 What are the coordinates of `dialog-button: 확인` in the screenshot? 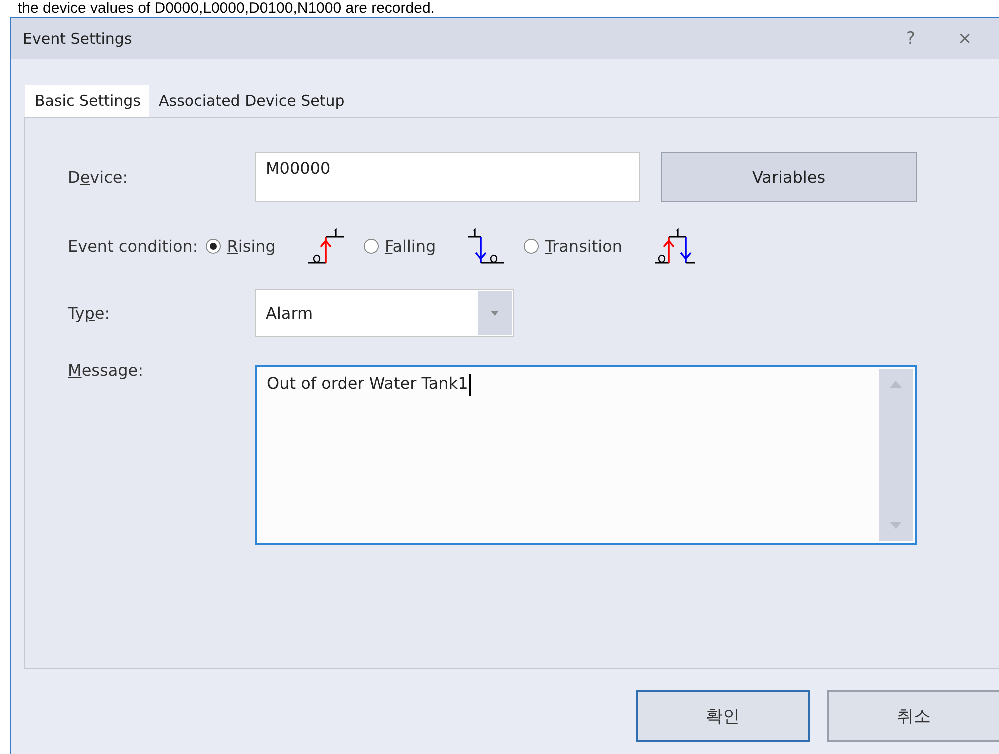 It's located at (723, 716).